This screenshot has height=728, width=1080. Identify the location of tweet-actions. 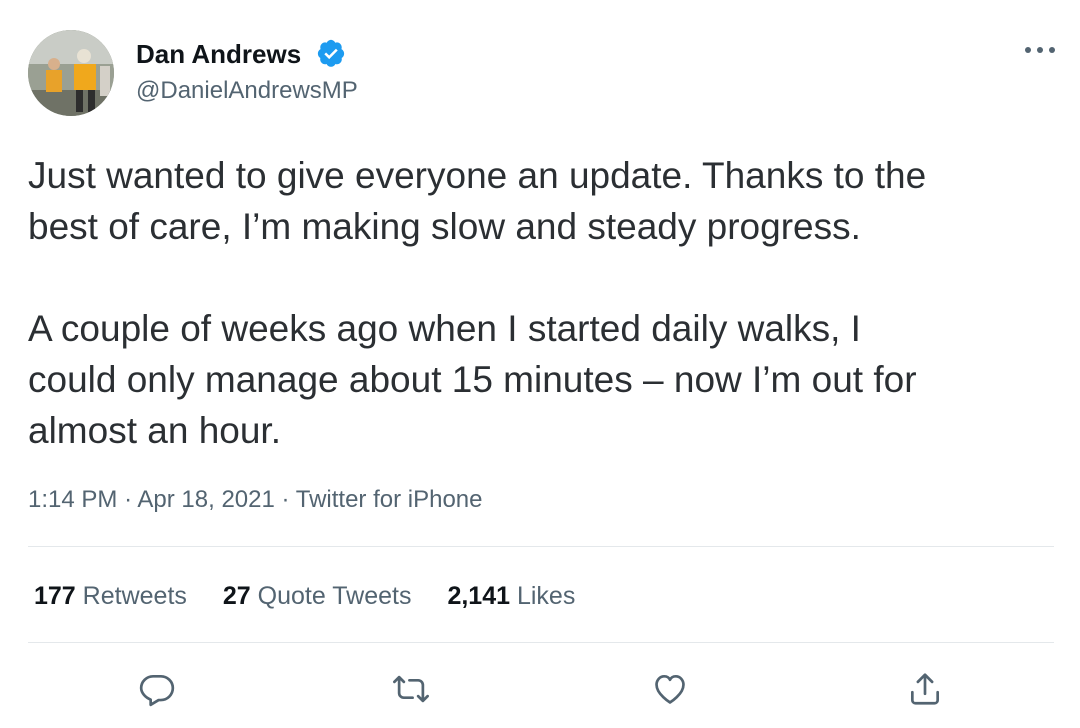
(540, 689).